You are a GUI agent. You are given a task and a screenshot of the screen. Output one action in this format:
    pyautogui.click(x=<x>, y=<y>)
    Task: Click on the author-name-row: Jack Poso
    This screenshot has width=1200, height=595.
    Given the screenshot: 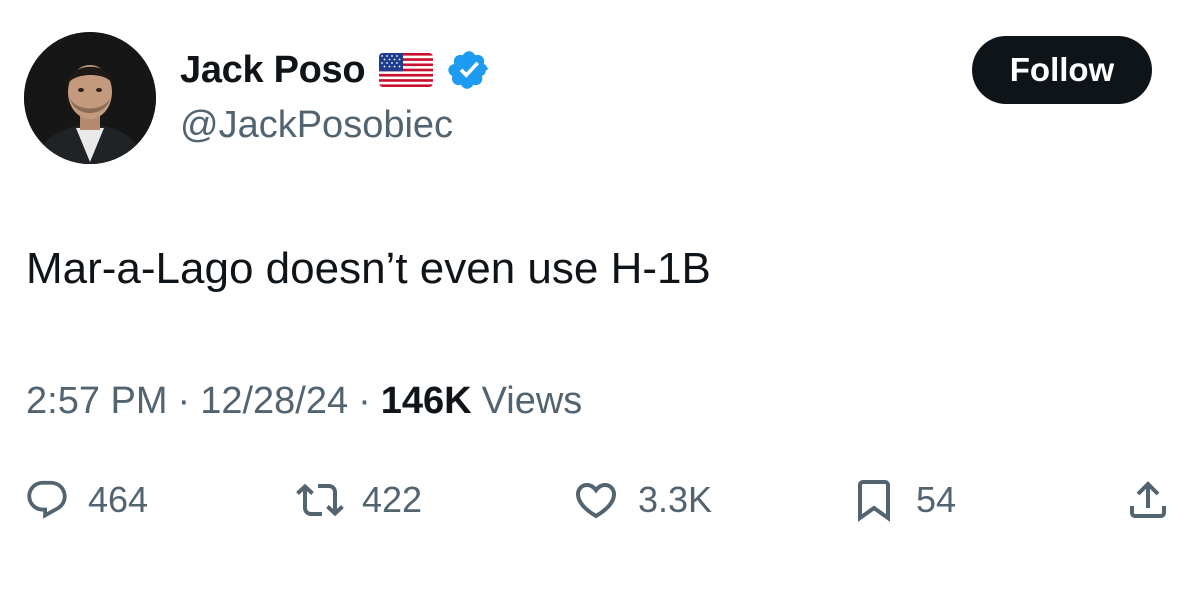 What is the action you would take?
    pyautogui.click(x=335, y=70)
    